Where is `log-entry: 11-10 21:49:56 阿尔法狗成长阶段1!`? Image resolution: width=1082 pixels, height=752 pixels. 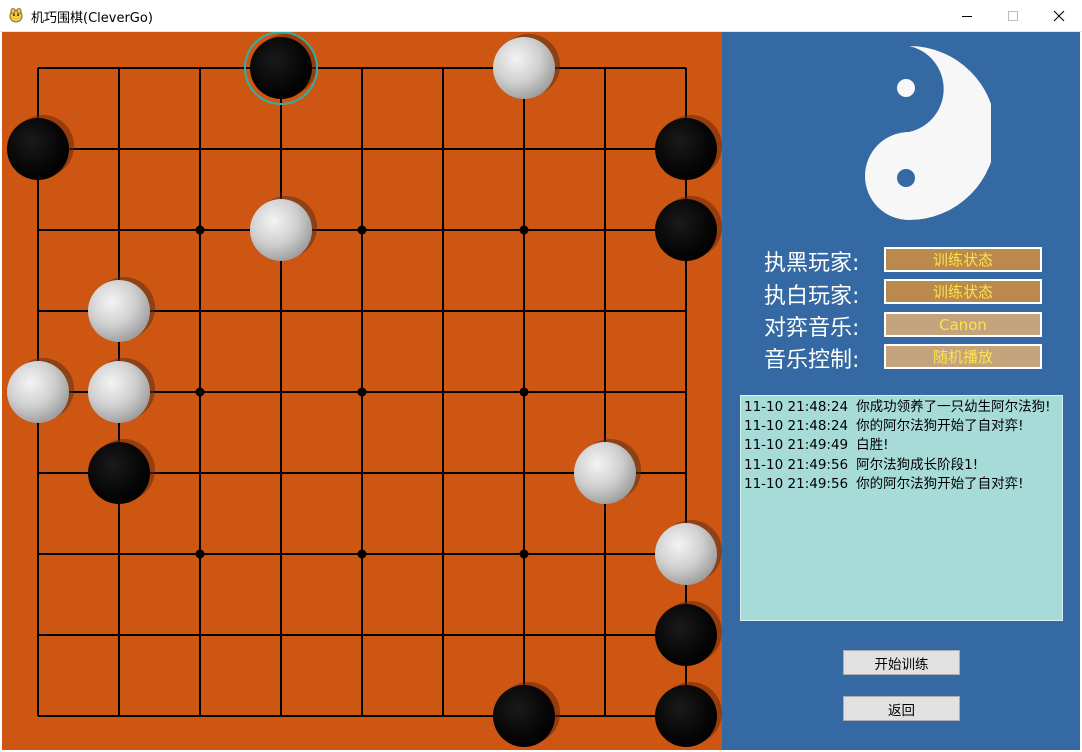 log-entry: 11-10 21:49:56 阿尔法狗成长阶段1! is located at coordinates (861, 464).